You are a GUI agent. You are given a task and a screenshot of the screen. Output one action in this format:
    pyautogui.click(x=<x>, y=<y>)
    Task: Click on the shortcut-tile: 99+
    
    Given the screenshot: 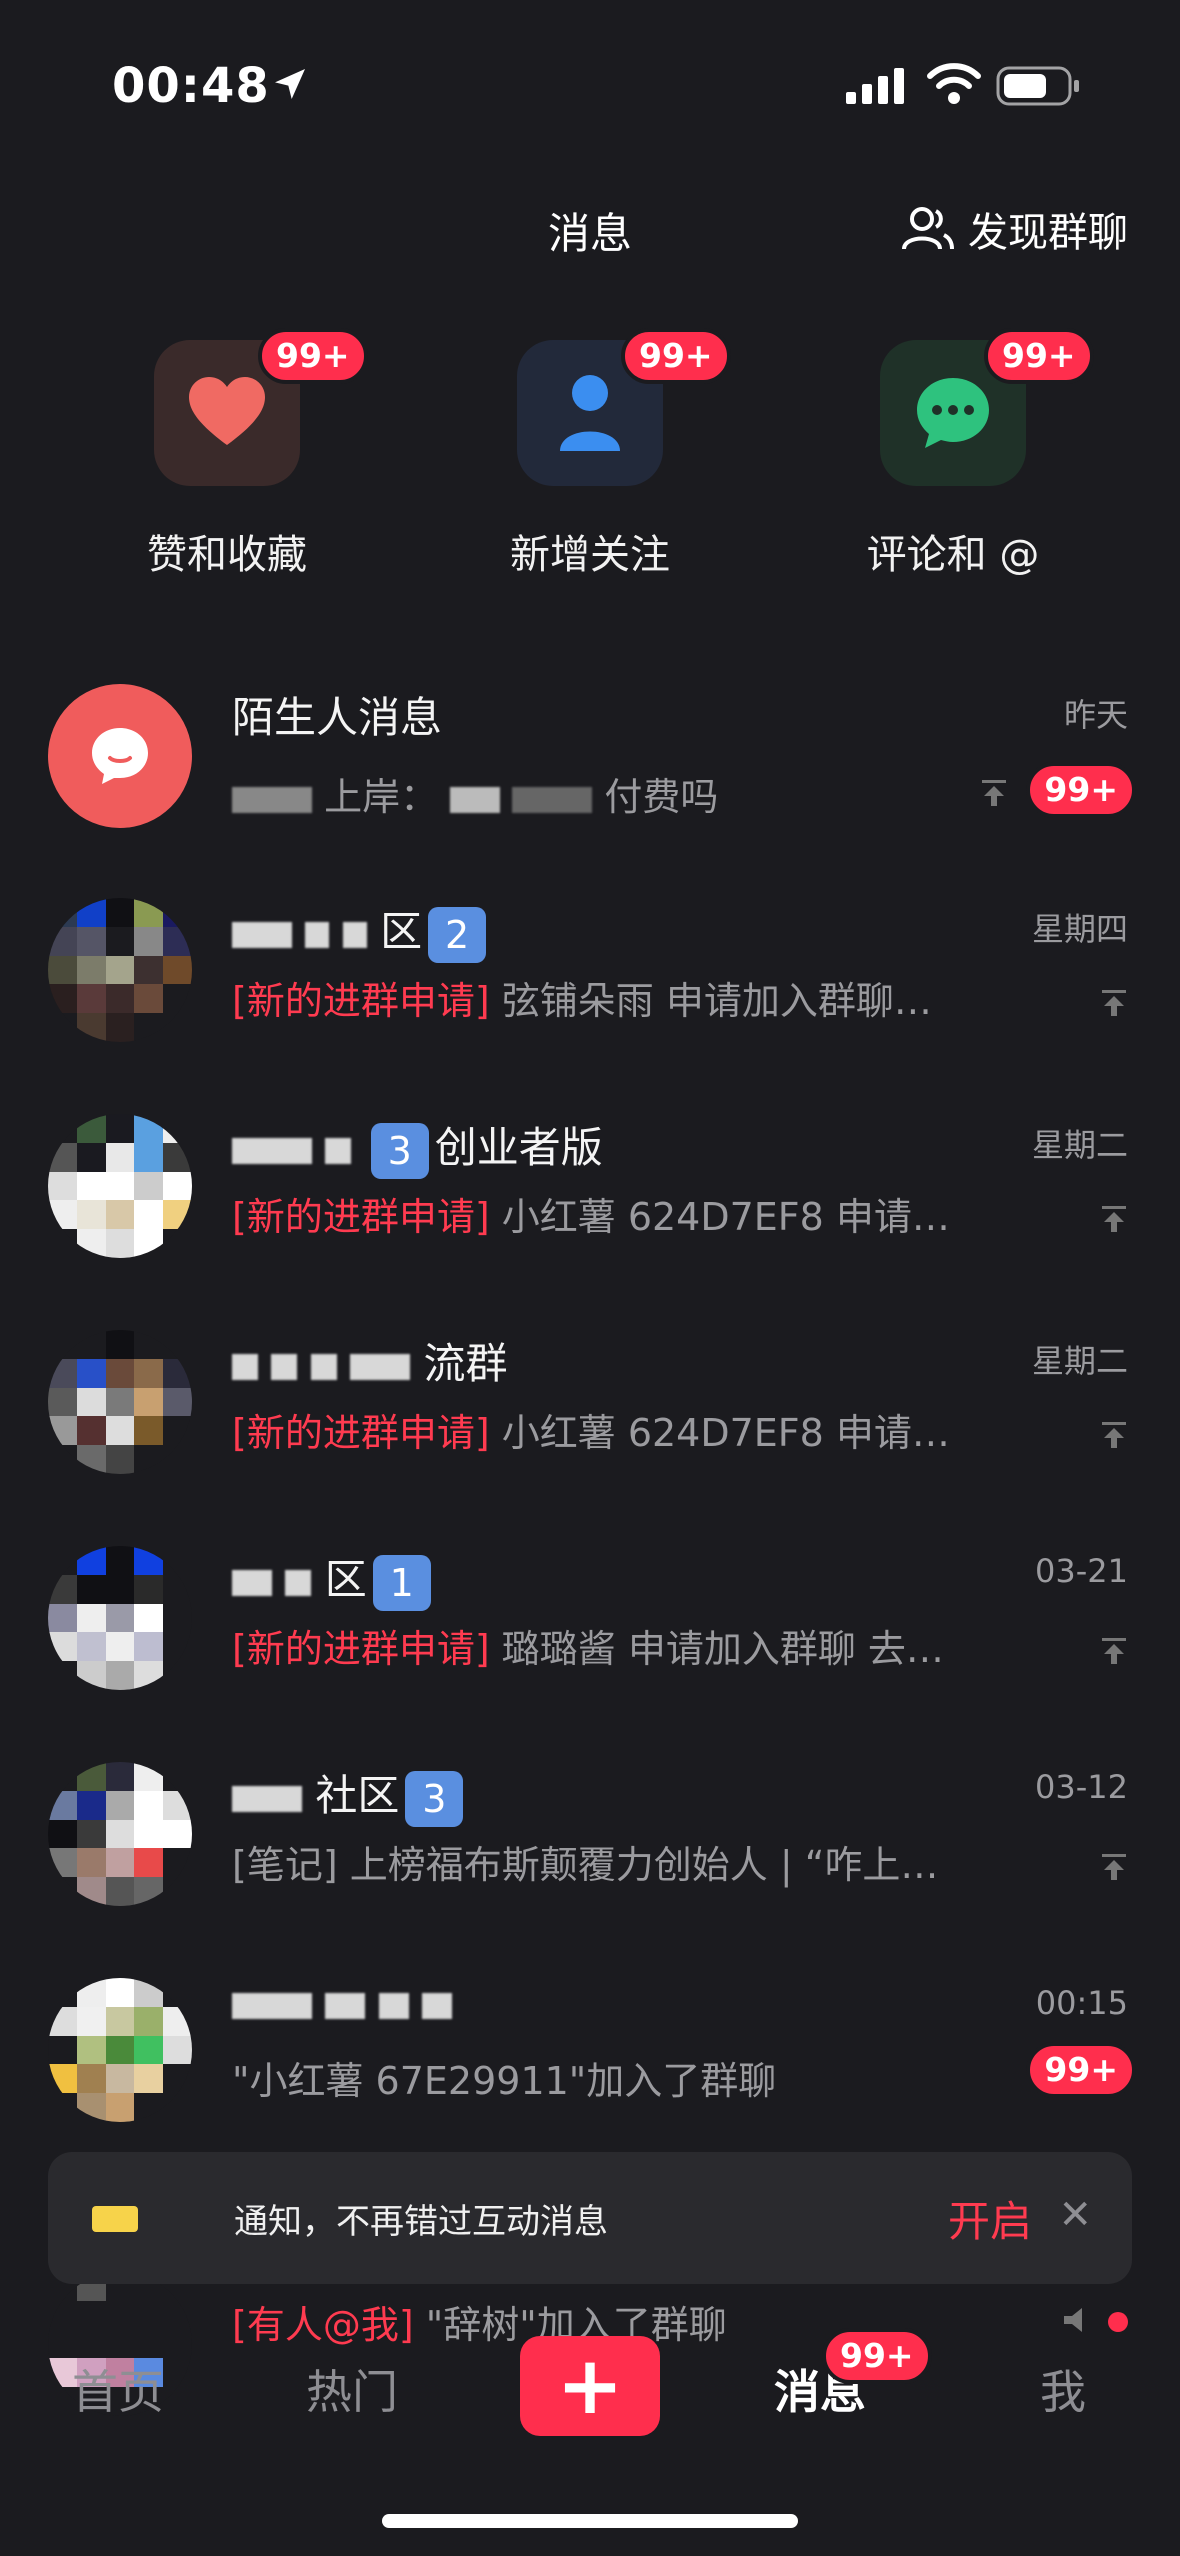 What is the action you would take?
    pyautogui.click(x=261, y=407)
    